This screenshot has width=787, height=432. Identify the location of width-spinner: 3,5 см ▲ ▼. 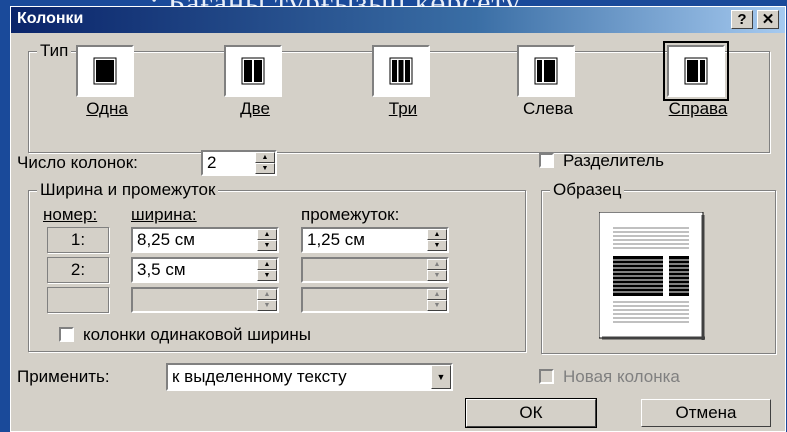
(205, 270).